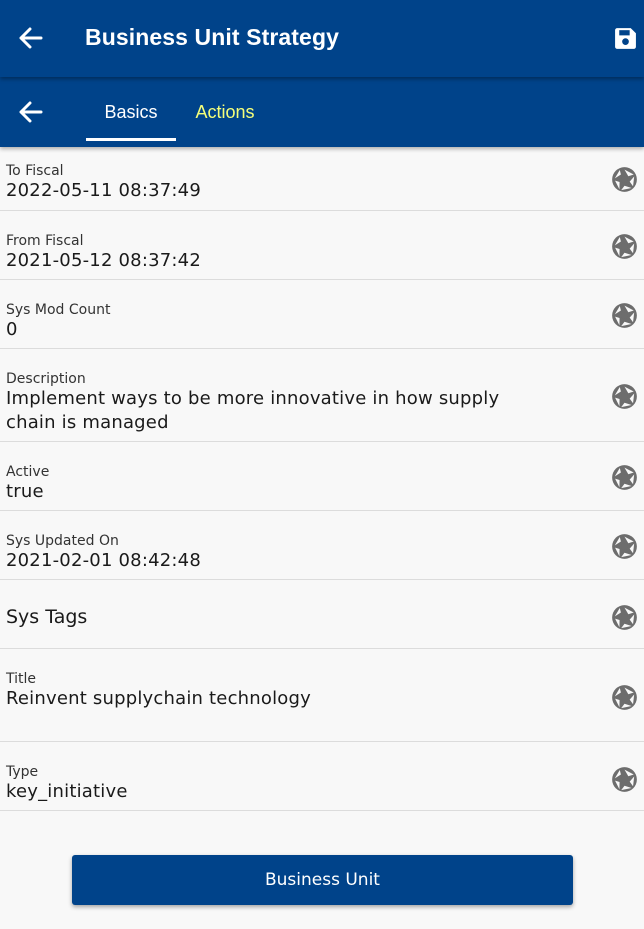  I want to click on field-value: key_initiative, so click(67, 791).